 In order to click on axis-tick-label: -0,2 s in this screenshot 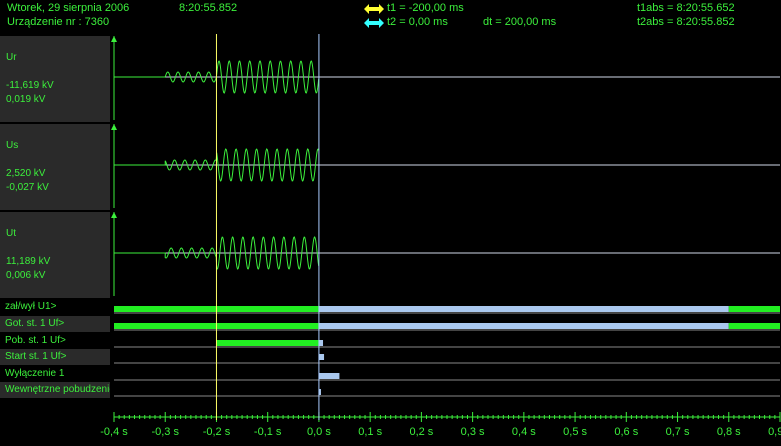, I will do `click(217, 432)`.